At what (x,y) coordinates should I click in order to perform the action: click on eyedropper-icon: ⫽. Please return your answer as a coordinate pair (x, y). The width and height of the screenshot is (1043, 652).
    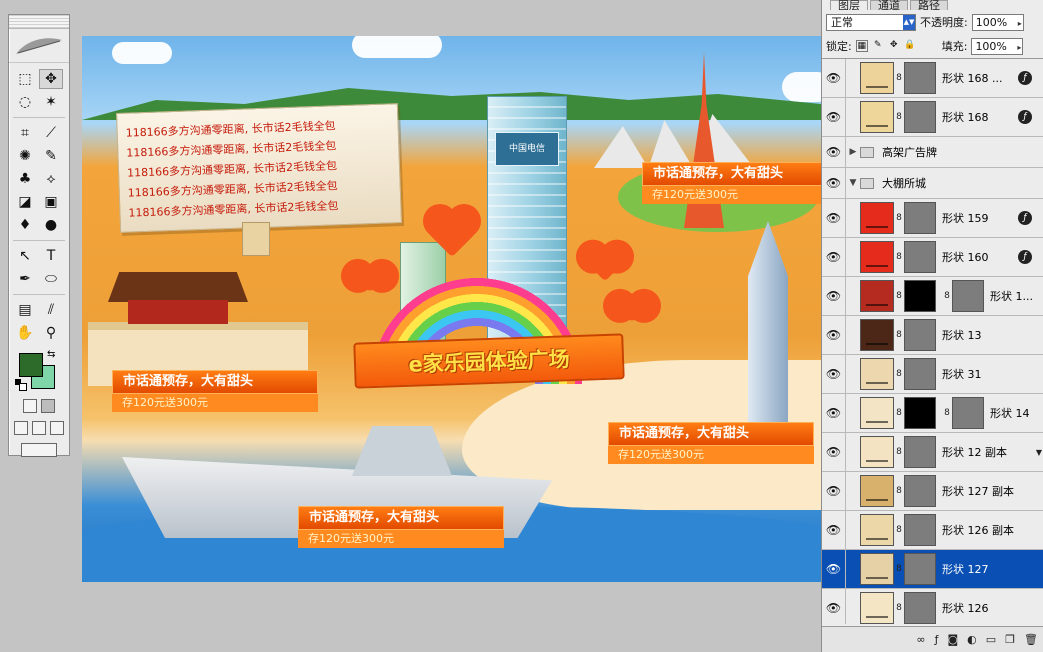
    Looking at the image, I should click on (51, 310).